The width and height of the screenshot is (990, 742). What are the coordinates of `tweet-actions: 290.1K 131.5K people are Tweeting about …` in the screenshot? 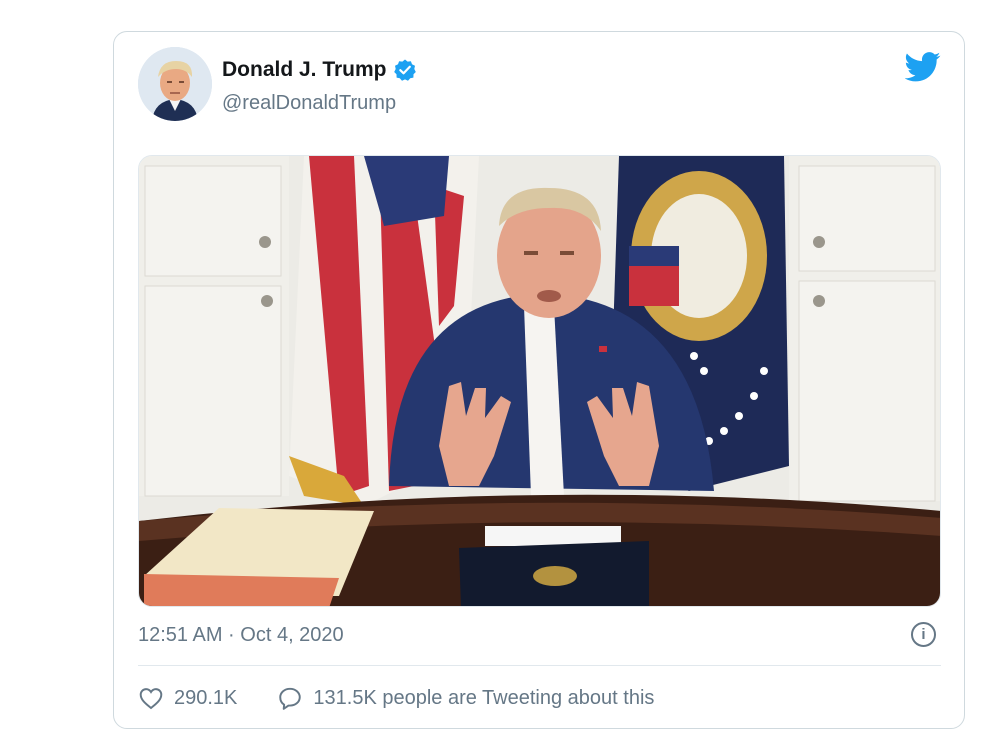 It's located at (396, 698).